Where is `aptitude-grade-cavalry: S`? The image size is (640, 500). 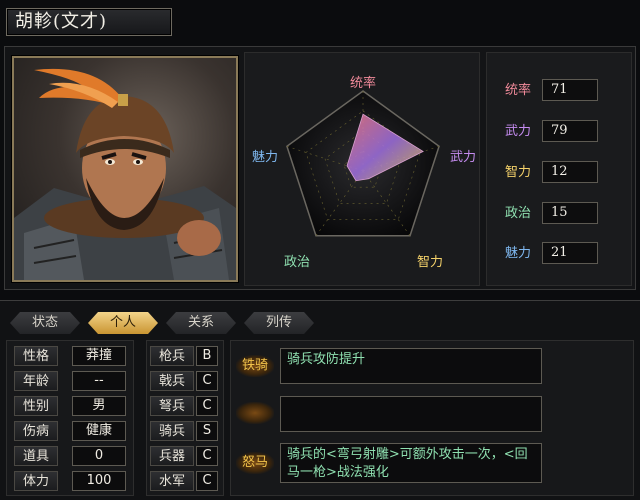
aptitude-grade-cavalry: S is located at coordinates (207, 431).